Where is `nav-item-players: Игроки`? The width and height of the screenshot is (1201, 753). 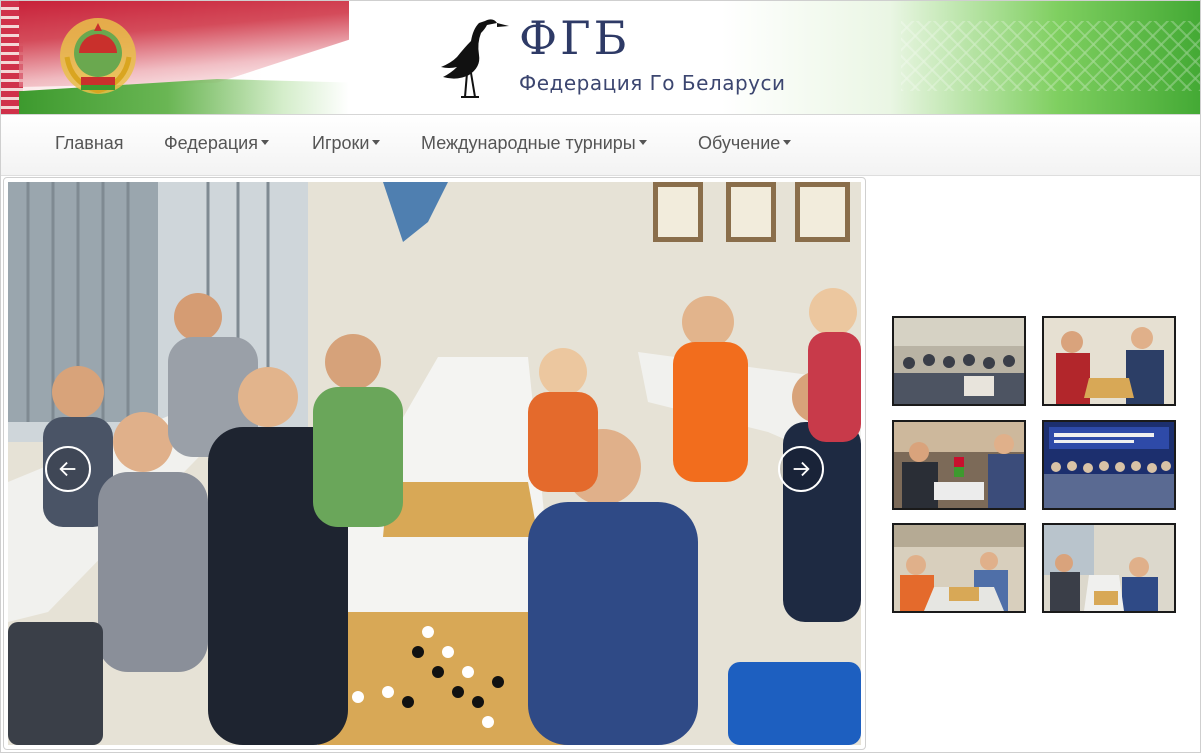
nav-item-players: Игроки is located at coordinates (346, 143).